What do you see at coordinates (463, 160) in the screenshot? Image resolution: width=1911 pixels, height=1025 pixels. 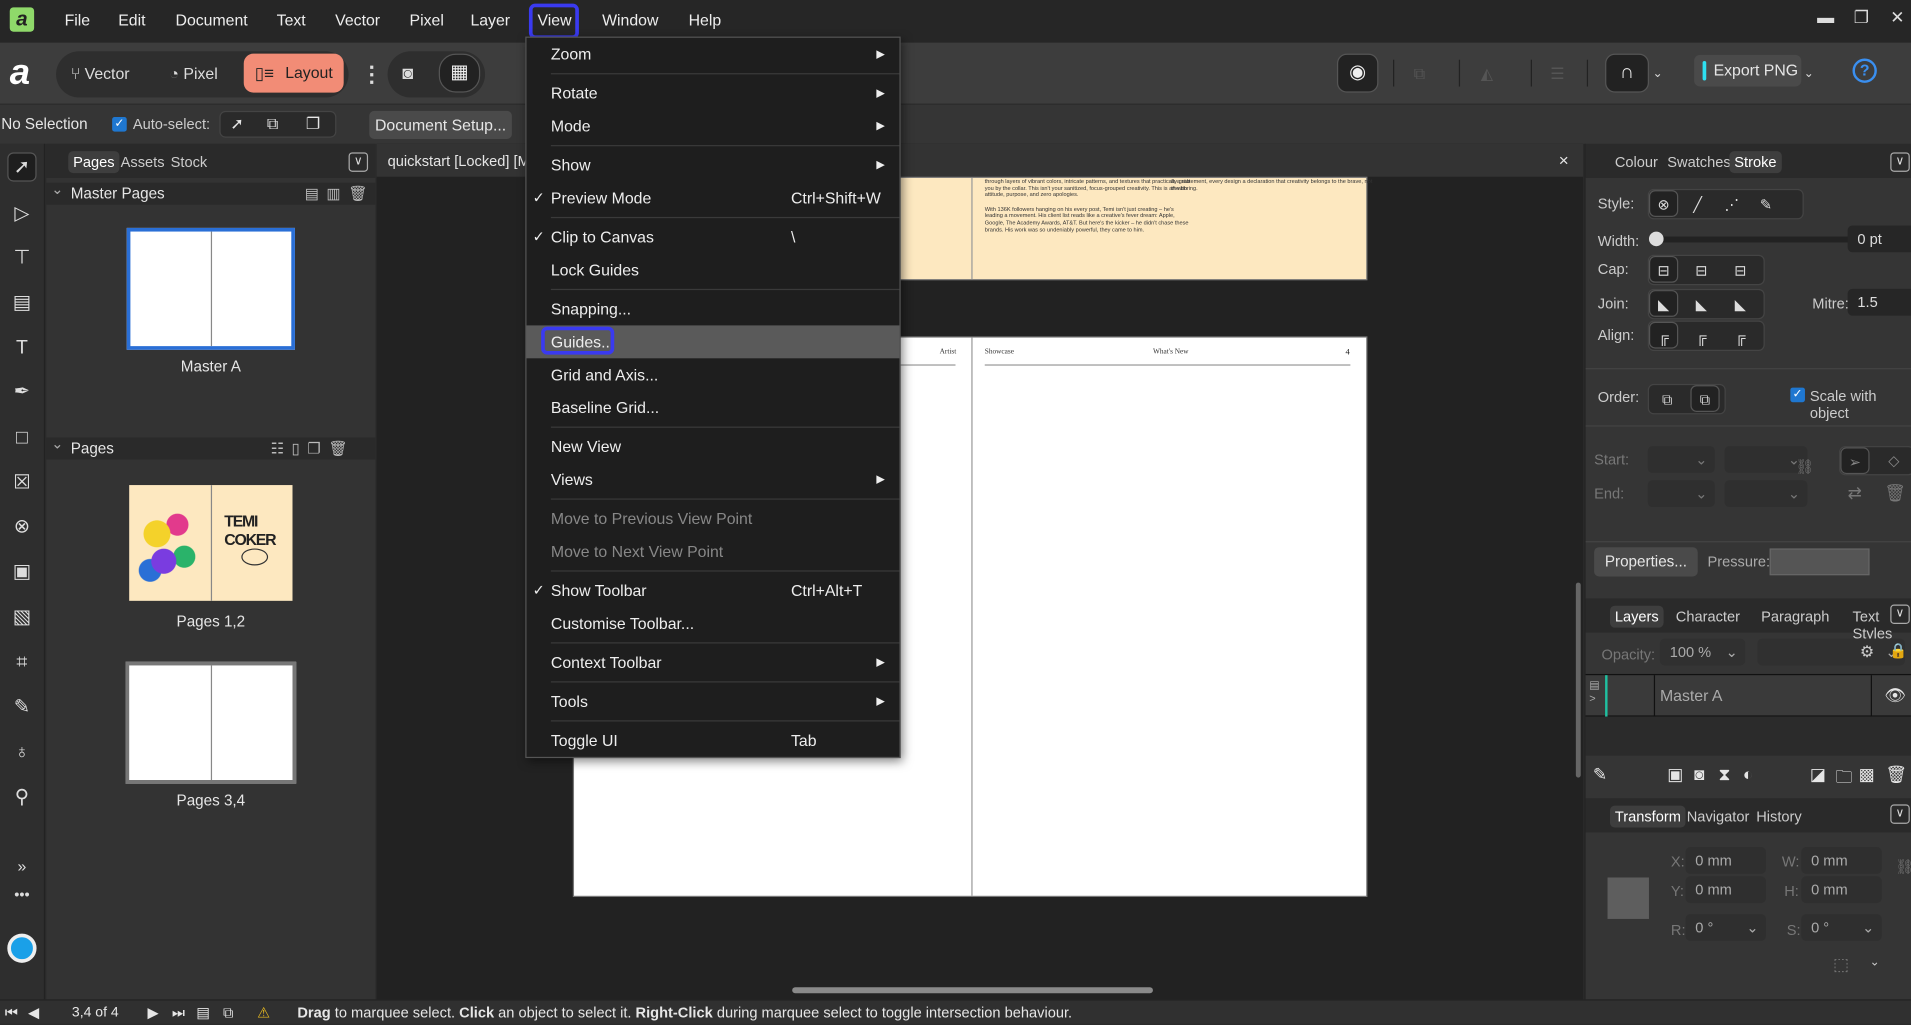 I see `document-tab: quickstart [Locked] [Mo` at bounding box center [463, 160].